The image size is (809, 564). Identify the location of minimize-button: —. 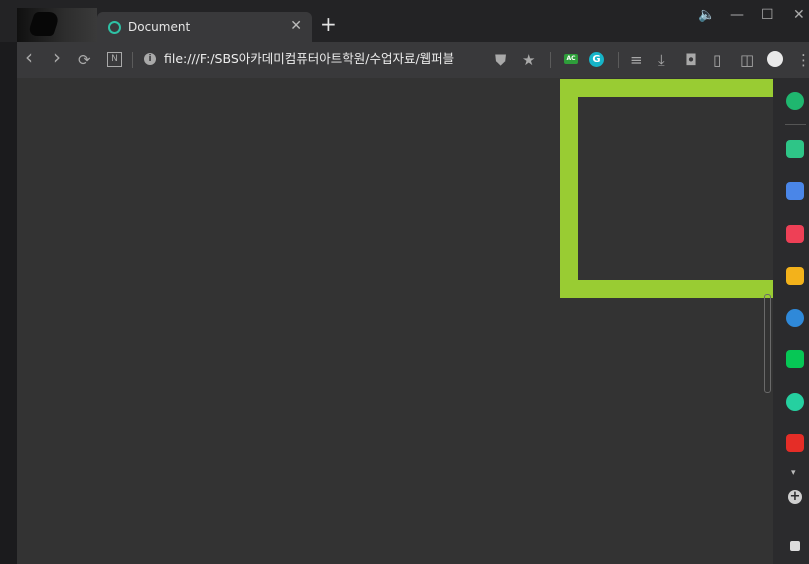
(737, 15).